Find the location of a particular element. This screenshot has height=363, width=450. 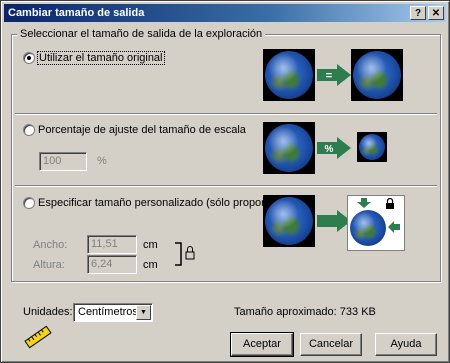

radio-original-label: Utilizar el tamaño original is located at coordinates (101, 58).